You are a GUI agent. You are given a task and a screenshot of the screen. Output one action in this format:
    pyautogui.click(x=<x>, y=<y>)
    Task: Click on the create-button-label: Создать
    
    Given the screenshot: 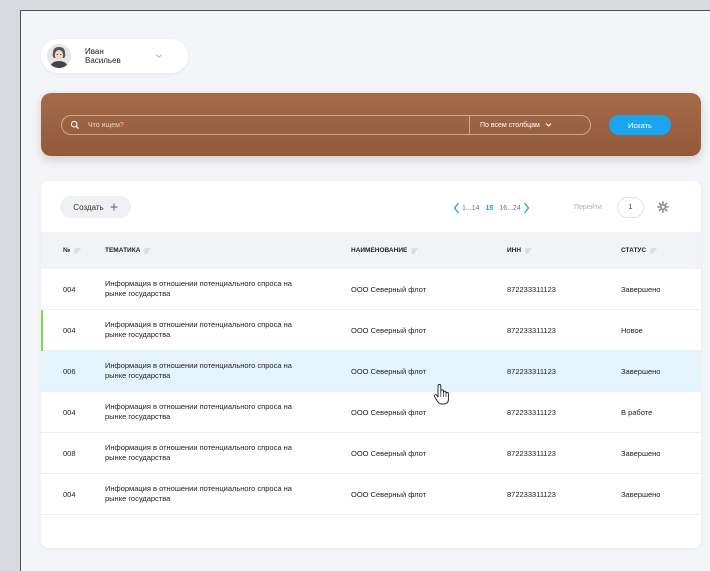 What is the action you would take?
    pyautogui.click(x=88, y=207)
    